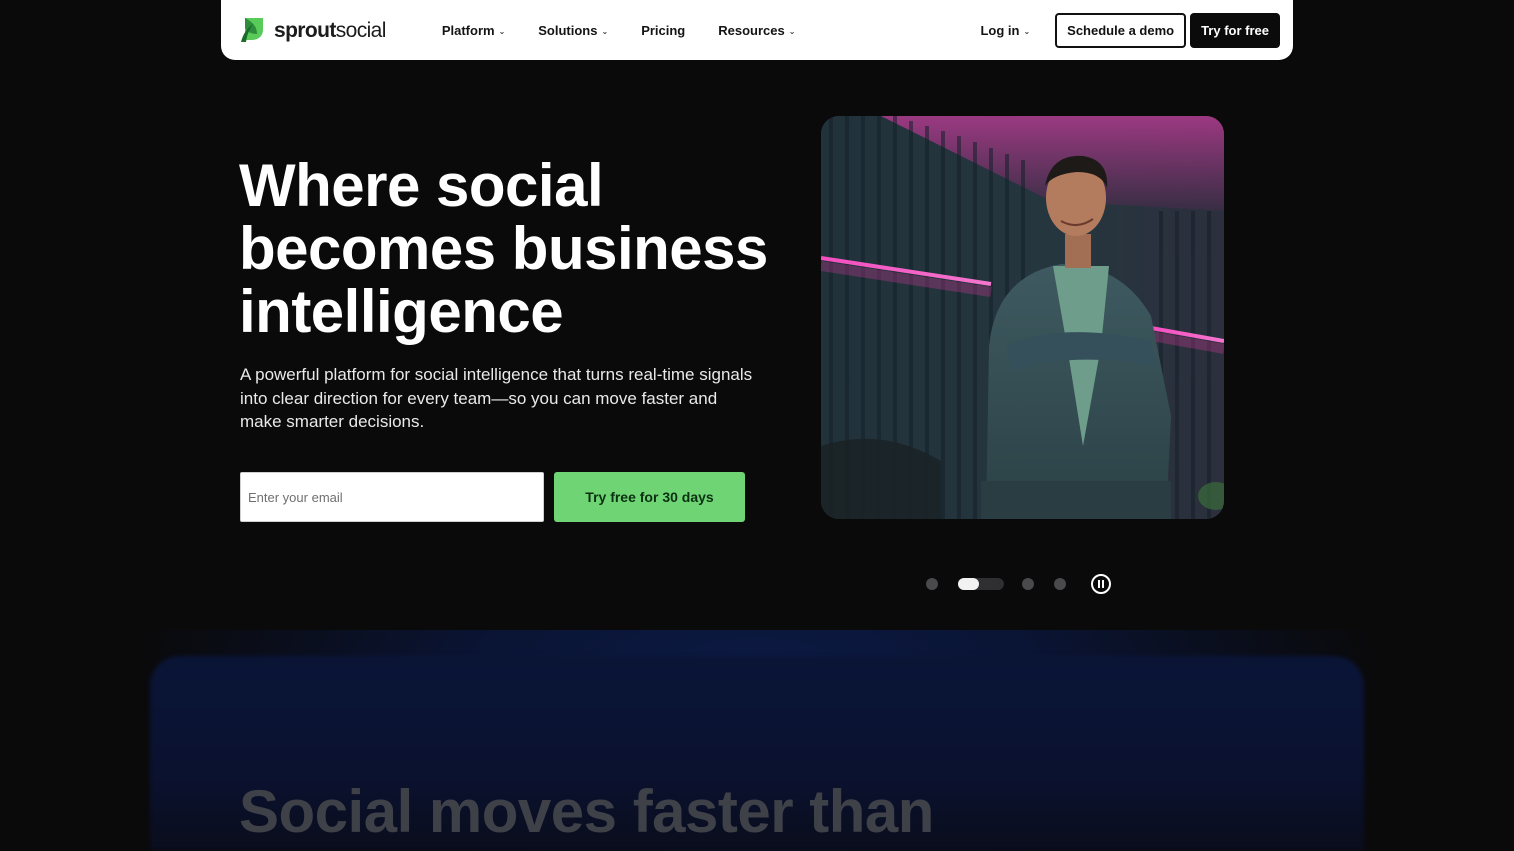 The image size is (1514, 851). I want to click on login-menu: Log in ⌄, so click(1005, 30).